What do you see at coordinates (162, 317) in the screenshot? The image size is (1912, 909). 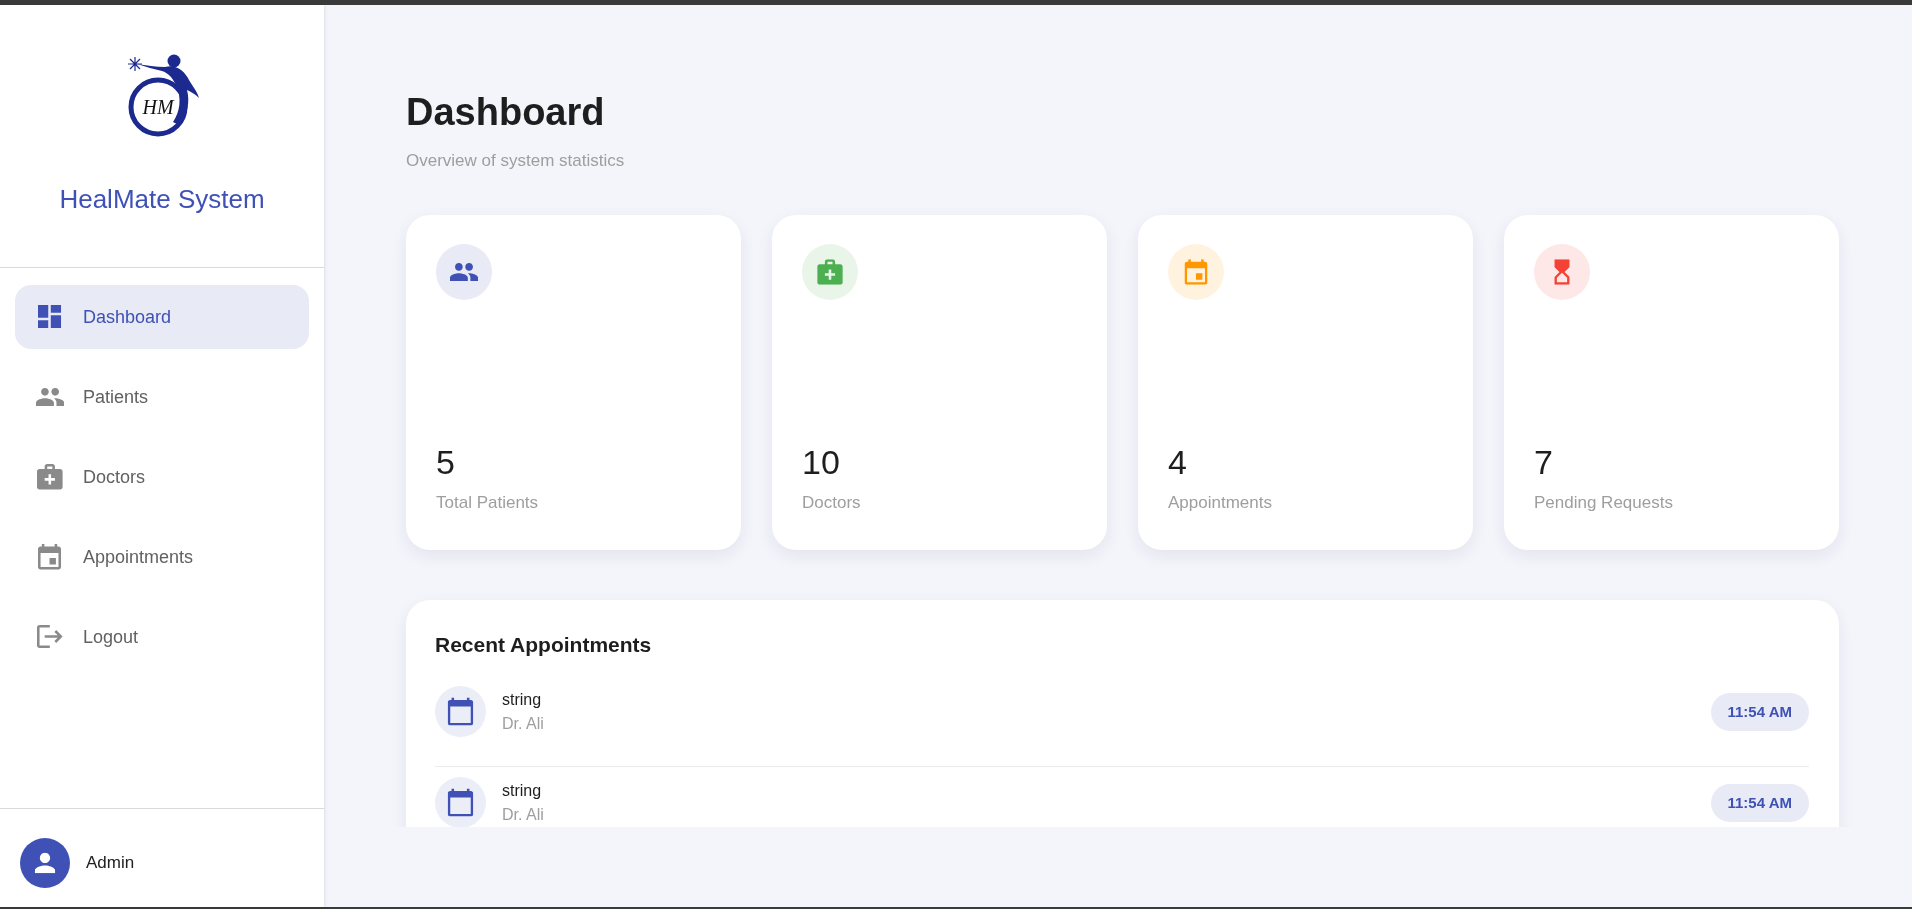 I see `sidebar-item: Dashboard` at bounding box center [162, 317].